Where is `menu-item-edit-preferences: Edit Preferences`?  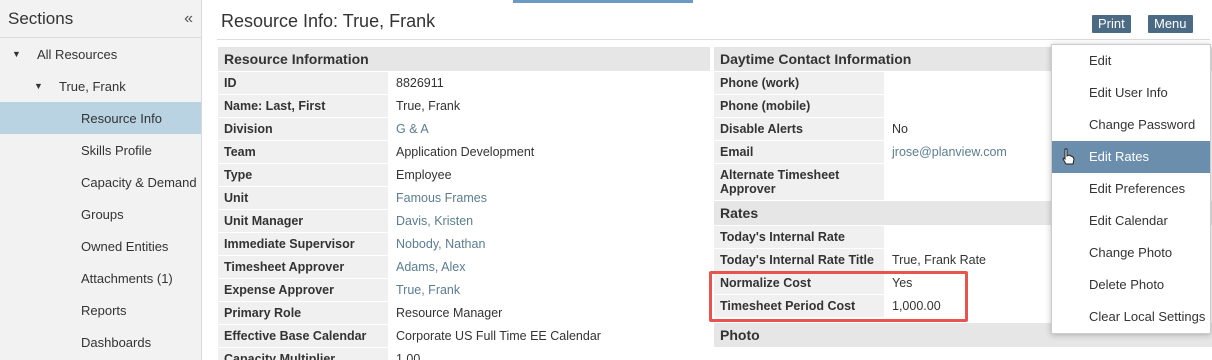
menu-item-edit-preferences: Edit Preferences is located at coordinates (1131, 189).